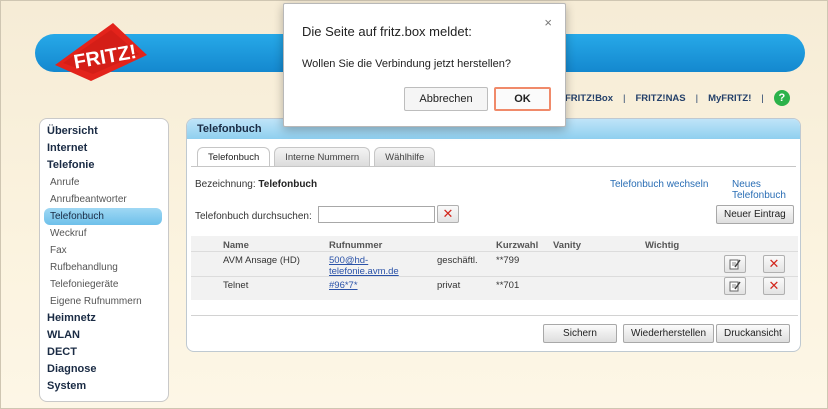  What do you see at coordinates (567, 245) in the screenshot?
I see `column-header-vanity: Vanity` at bounding box center [567, 245].